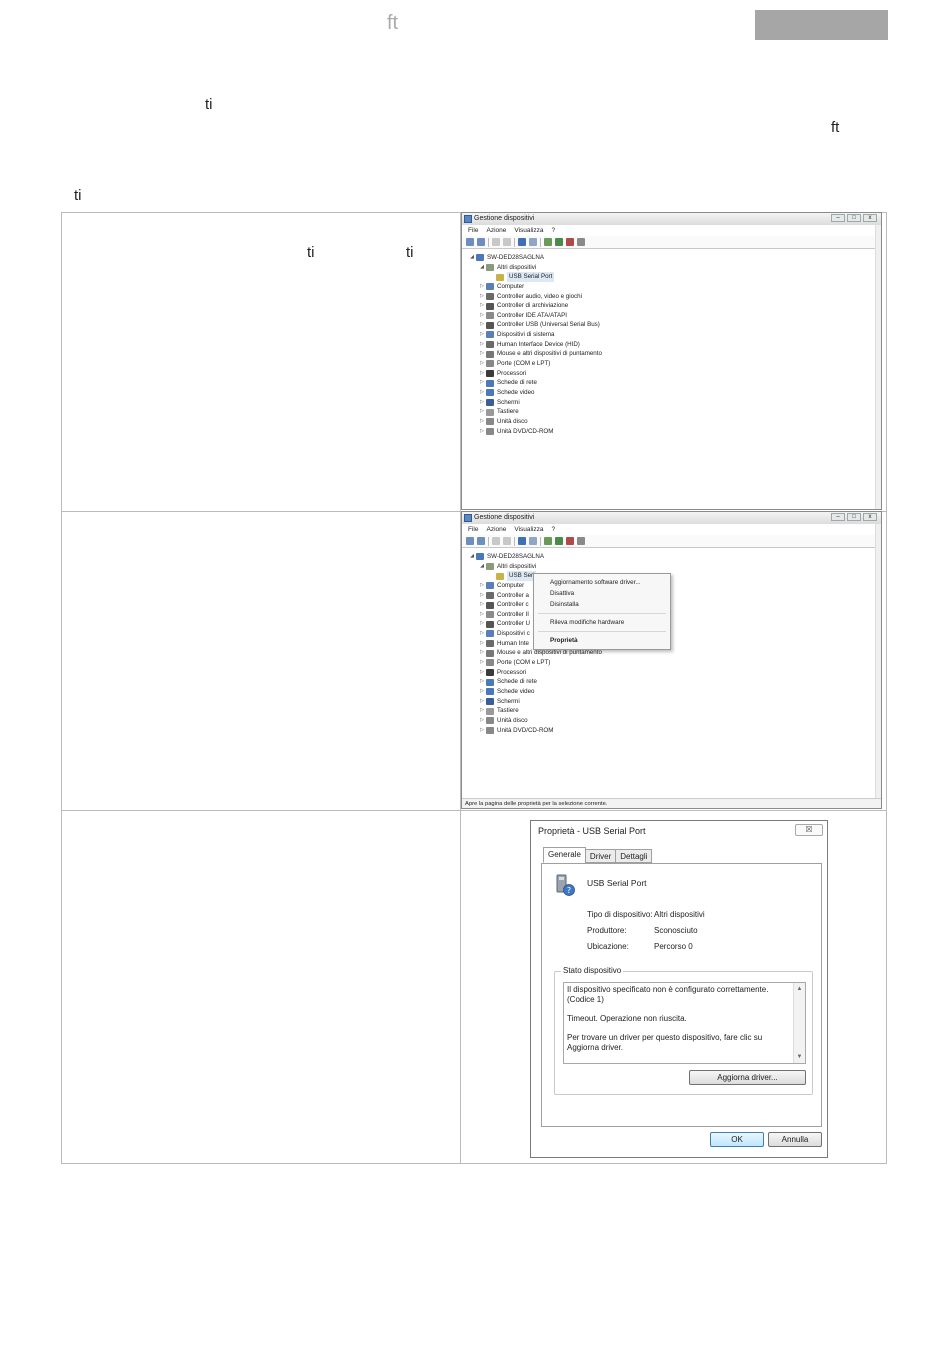 This screenshot has height=1360, width=950. What do you see at coordinates (554, 529) in the screenshot?
I see `menu-help: ?` at bounding box center [554, 529].